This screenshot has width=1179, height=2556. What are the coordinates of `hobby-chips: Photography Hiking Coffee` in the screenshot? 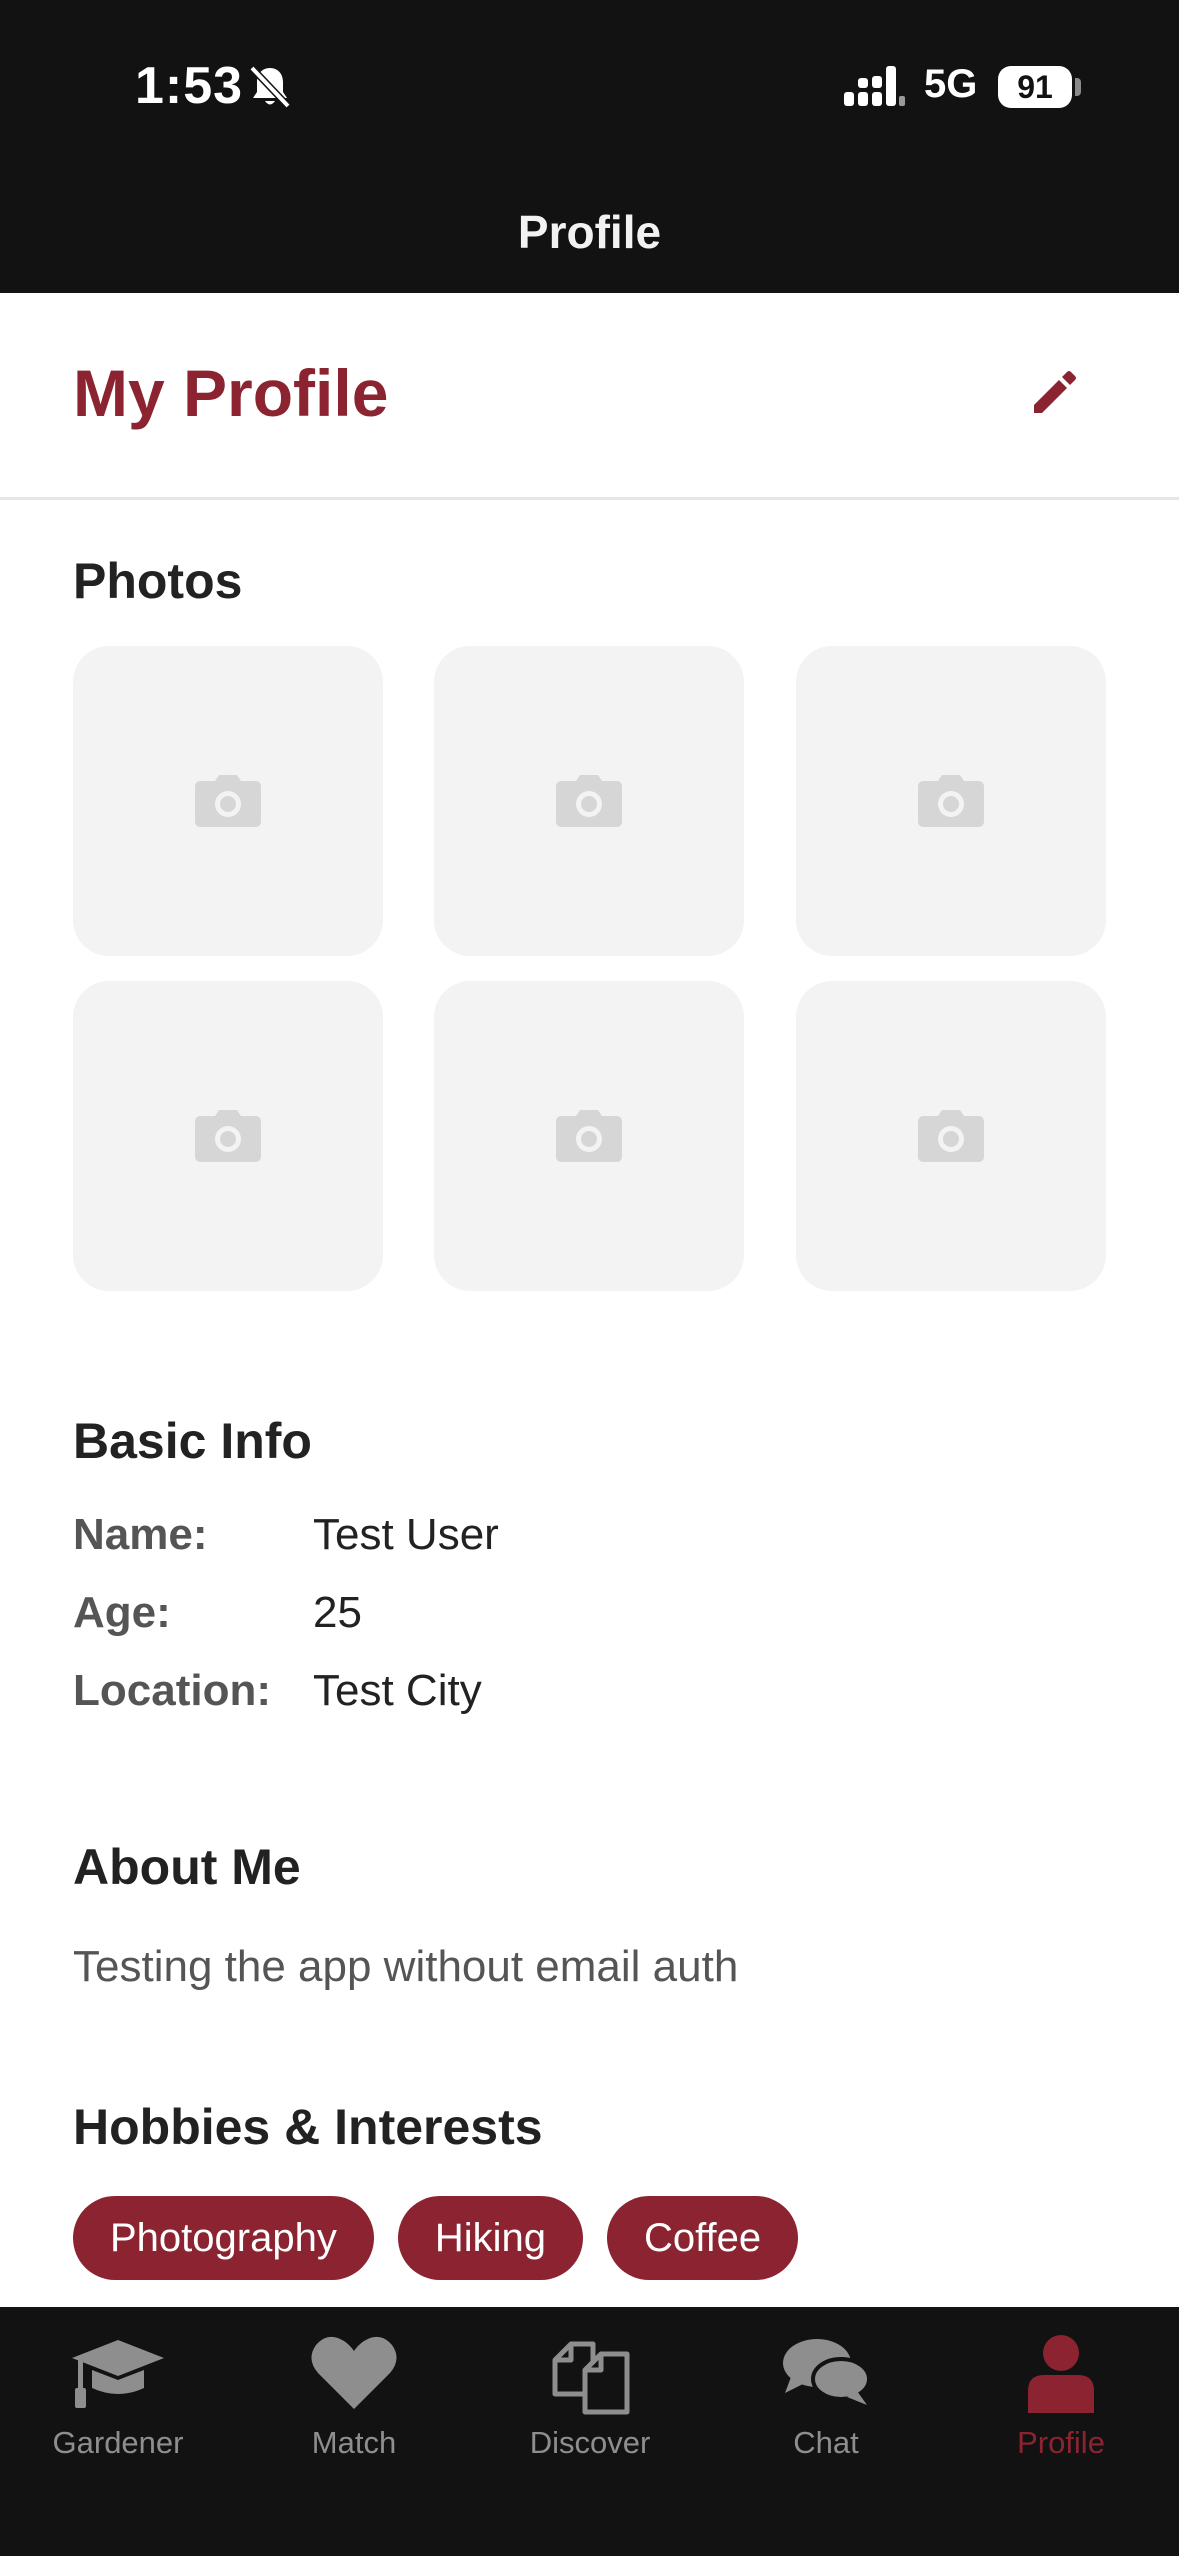 It's located at (436, 2238).